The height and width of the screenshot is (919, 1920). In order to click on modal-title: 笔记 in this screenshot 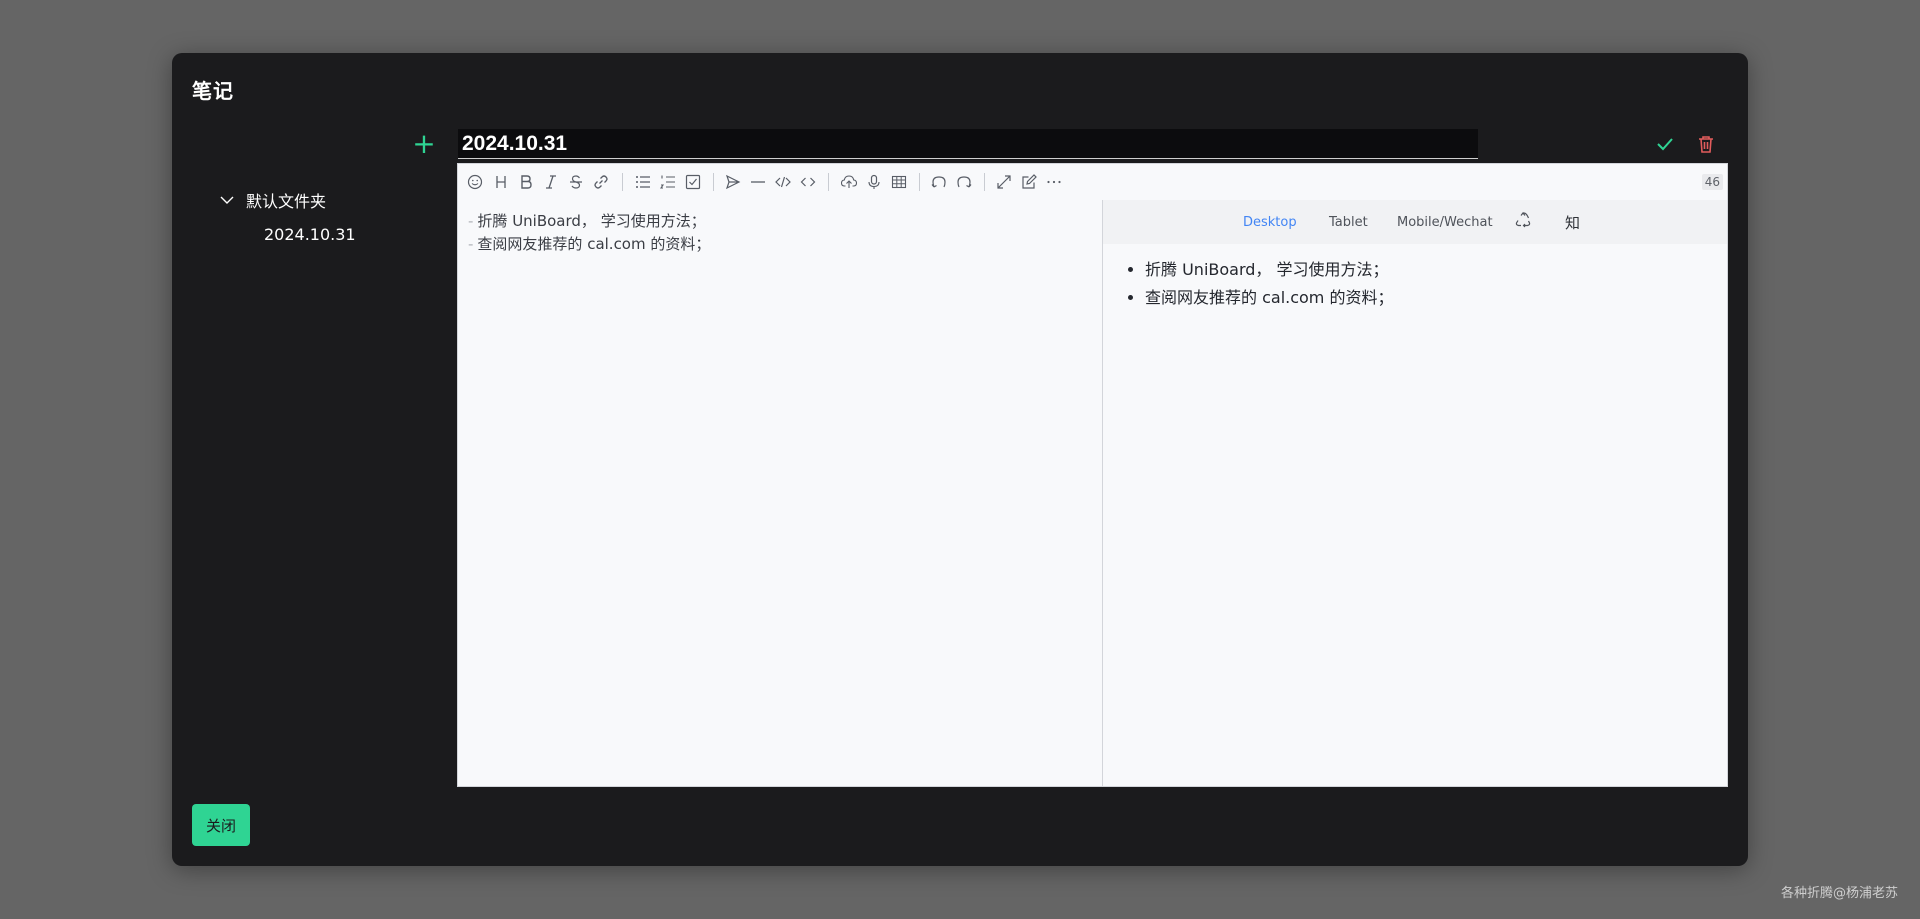, I will do `click(213, 91)`.